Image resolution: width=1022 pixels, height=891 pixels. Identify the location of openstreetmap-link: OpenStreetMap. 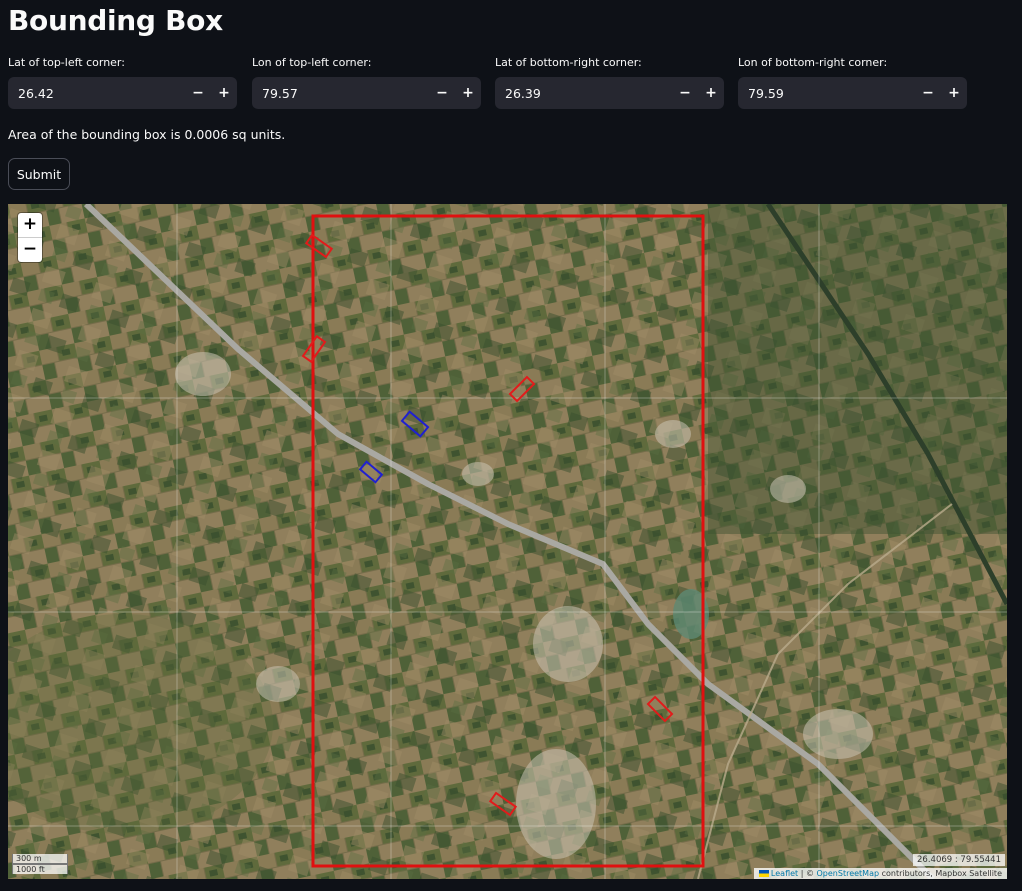
(848, 873).